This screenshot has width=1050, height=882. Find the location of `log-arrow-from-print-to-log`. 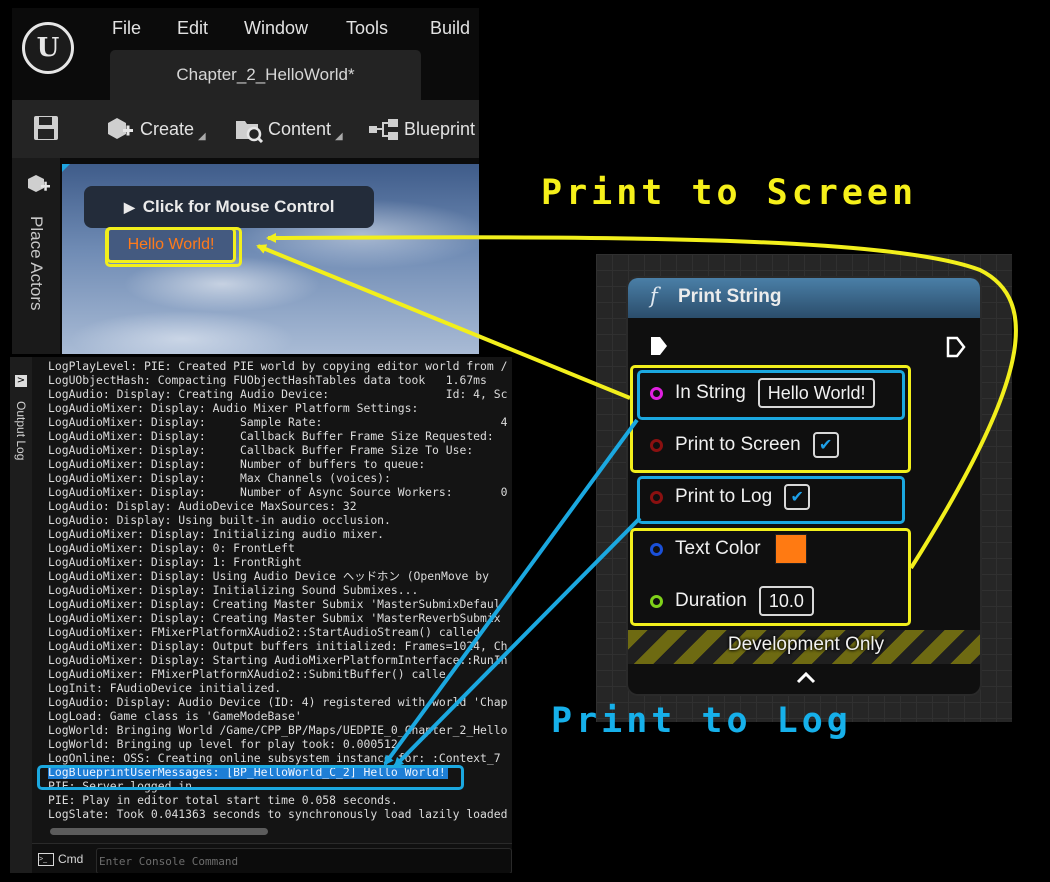

log-arrow-from-print-to-log is located at coordinates (517, 642).